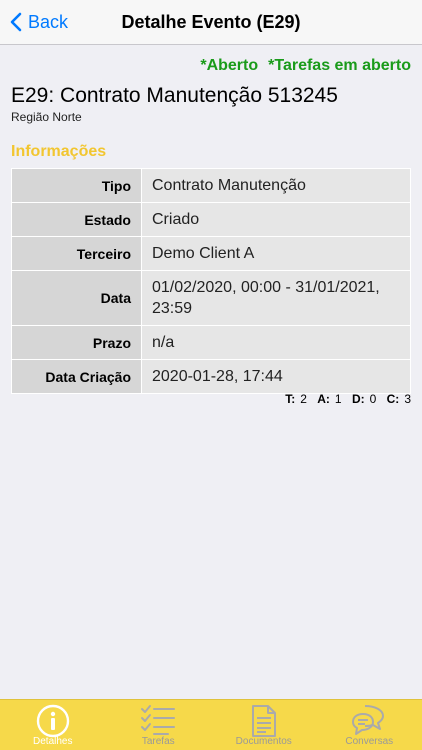  I want to click on row-value: n/a, so click(276, 342).